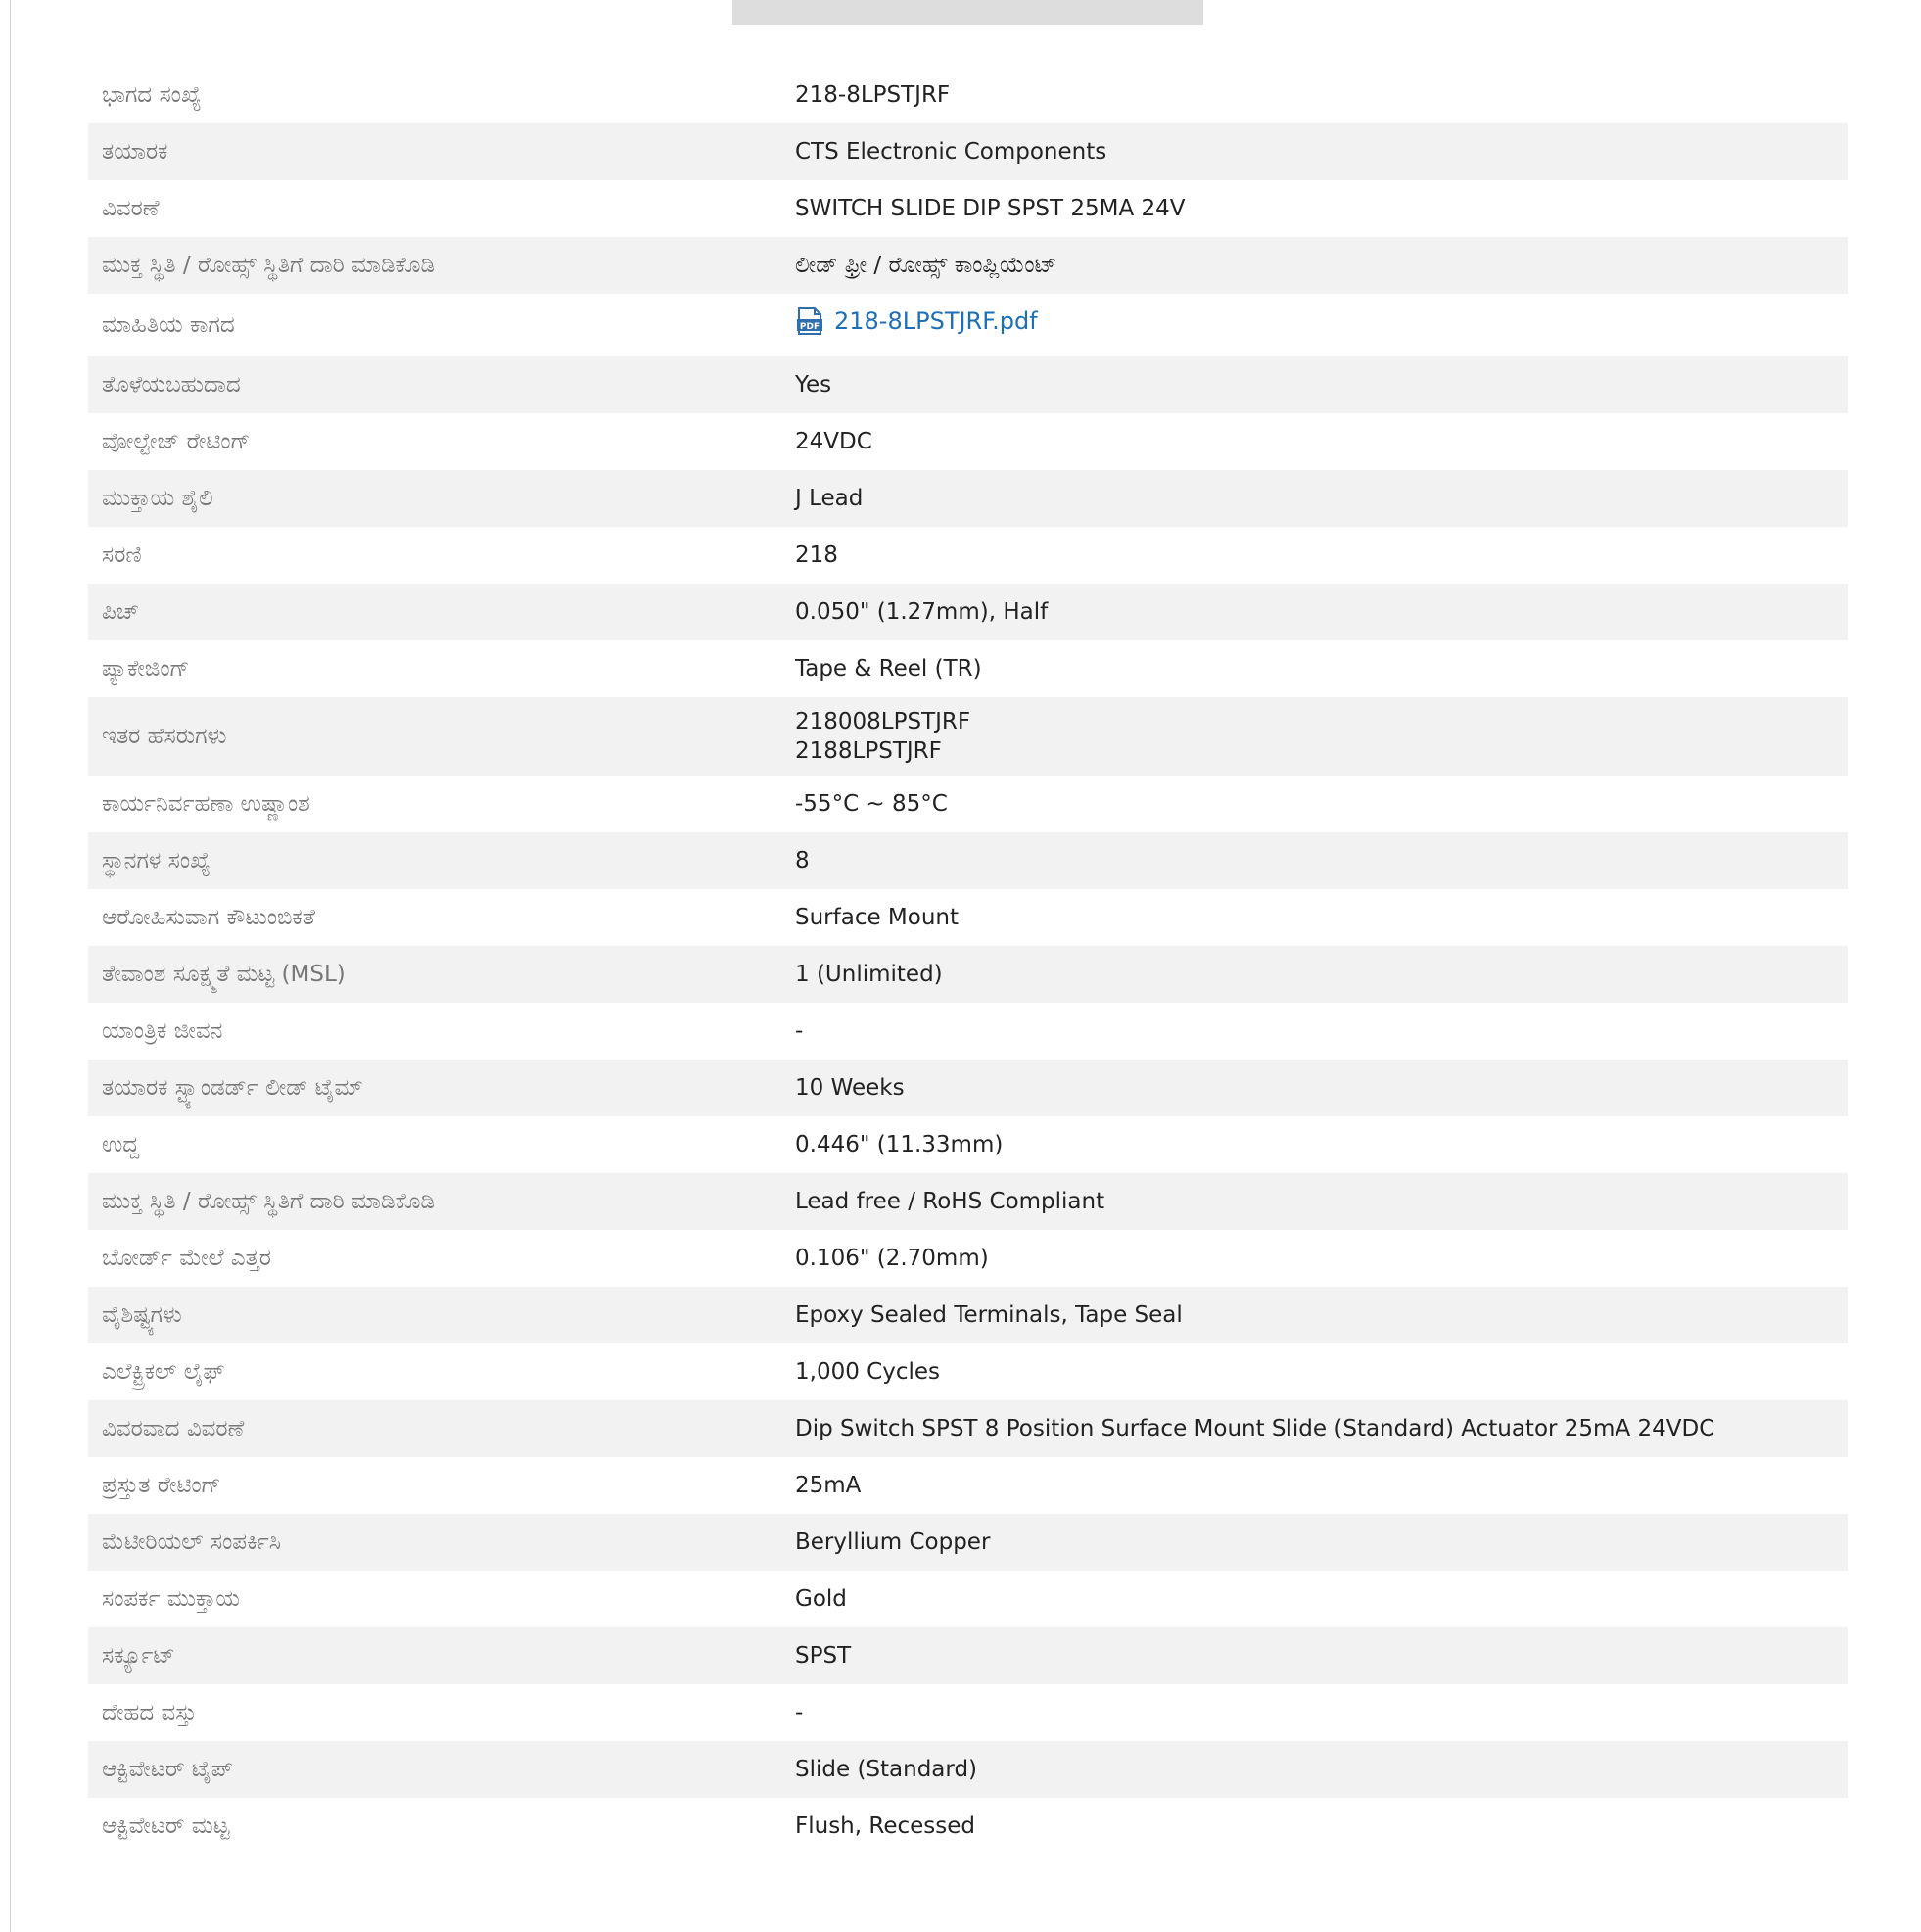 The image size is (1921, 1932). I want to click on spec-value: 10 Weeks, so click(1314, 1088).